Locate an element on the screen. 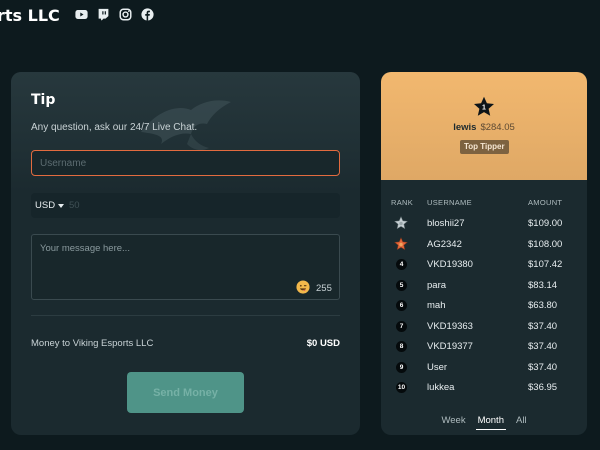  row-username: VKD19380 is located at coordinates (450, 264).